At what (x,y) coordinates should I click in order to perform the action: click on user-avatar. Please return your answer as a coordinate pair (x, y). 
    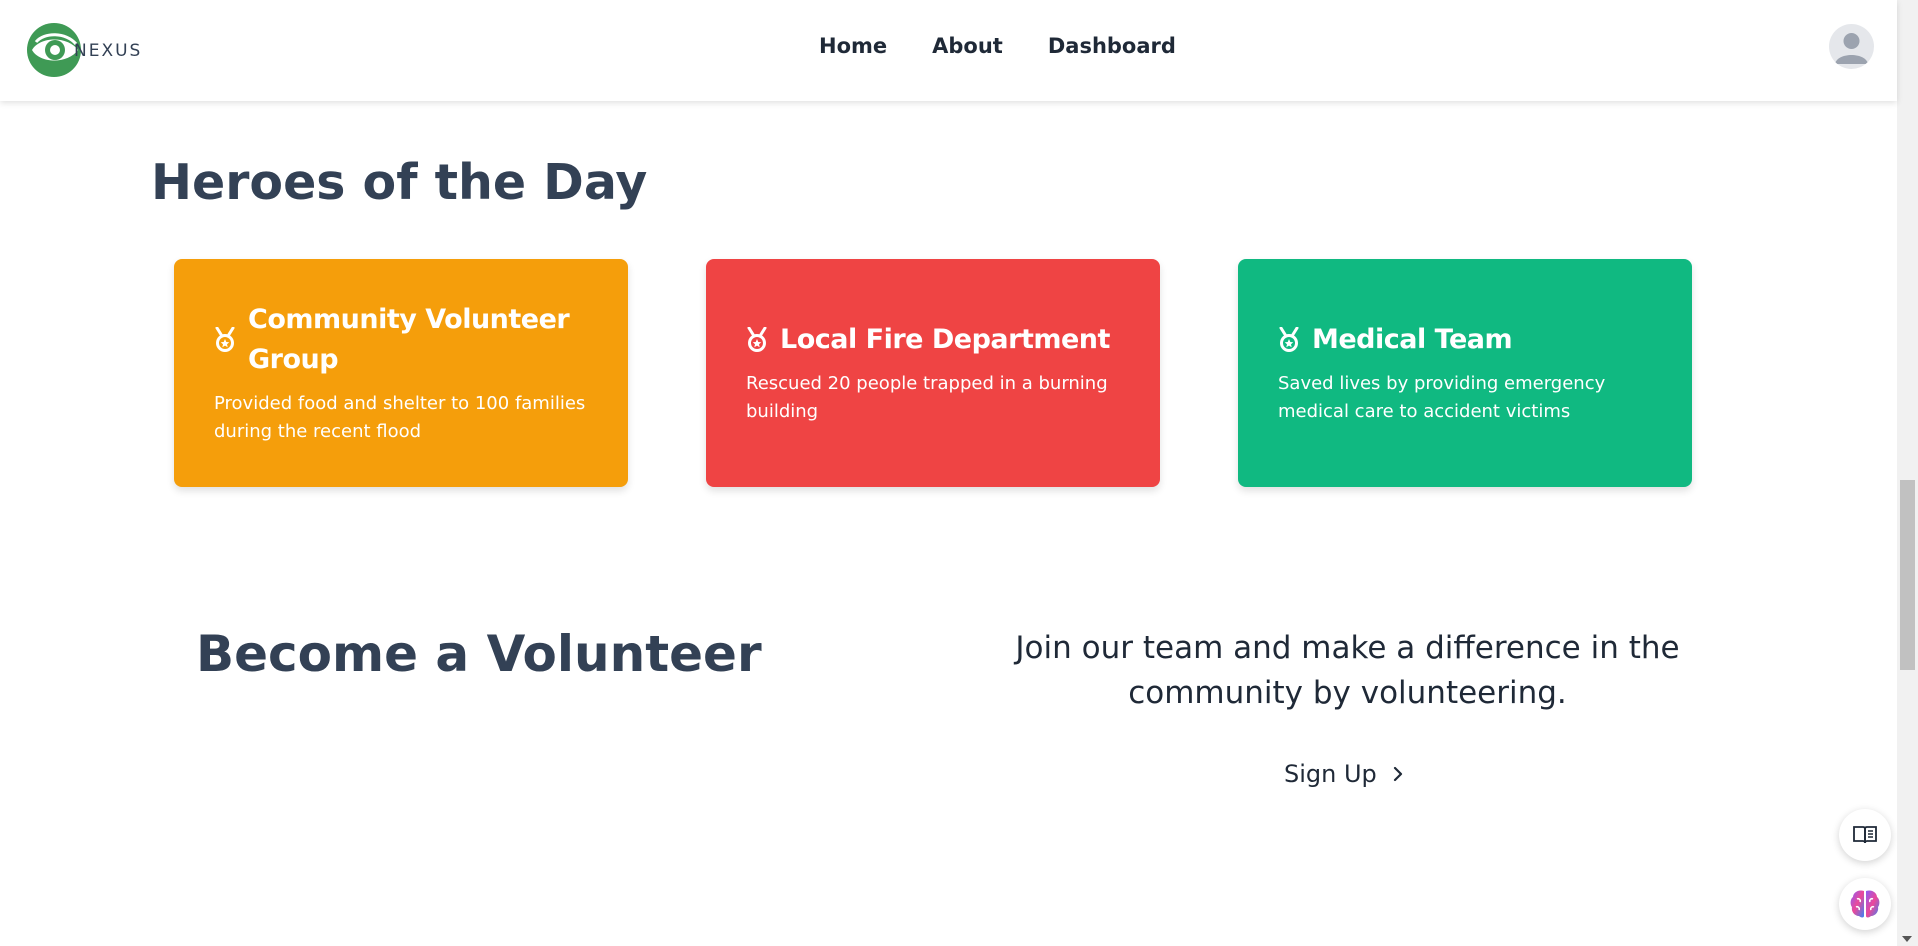
    Looking at the image, I should click on (1851, 46).